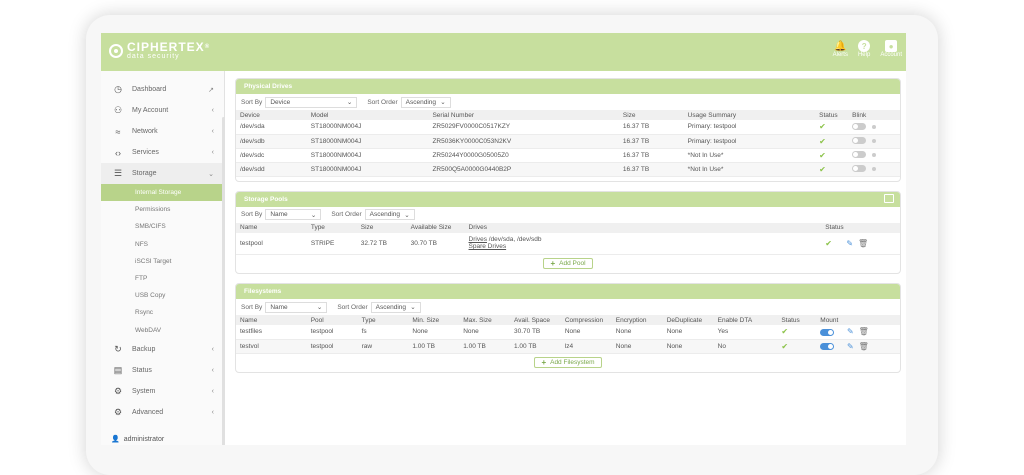 The height and width of the screenshot is (475, 1024). Describe the element at coordinates (162, 278) in the screenshot. I see `sidebar-sub-ftp: FTP` at that location.